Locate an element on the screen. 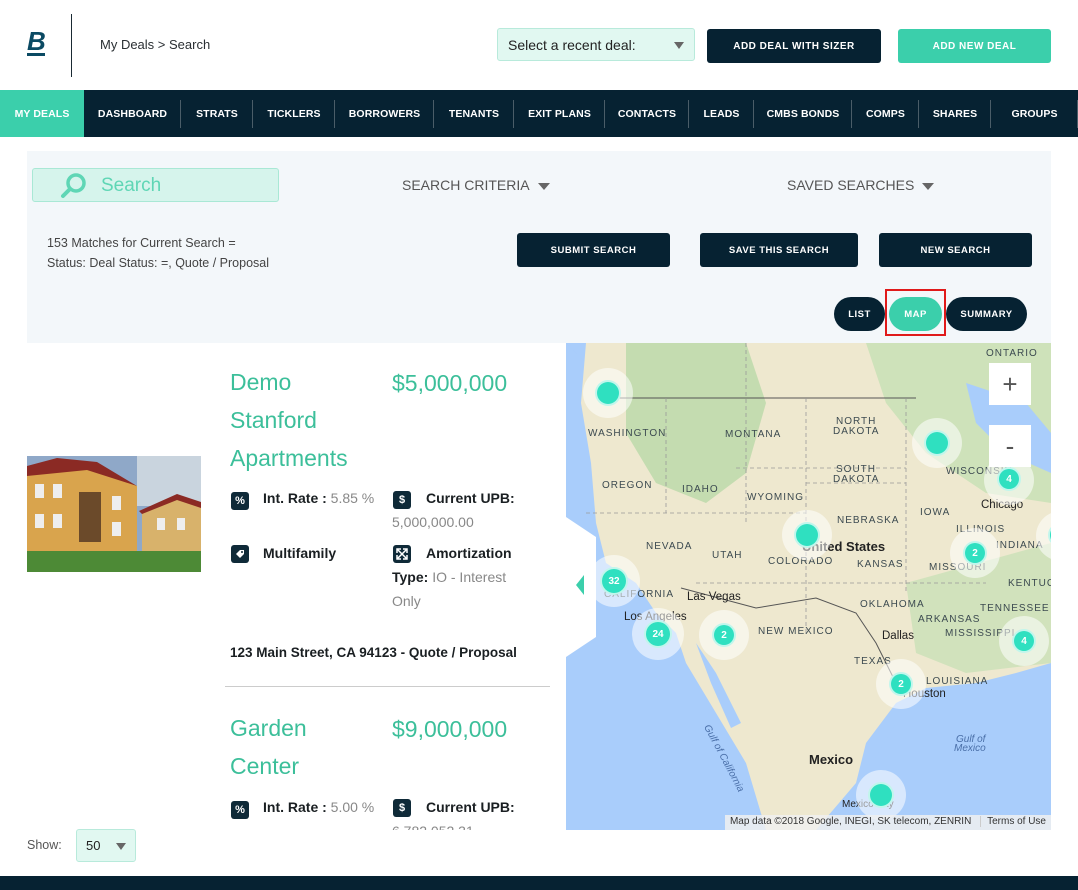  map-label-north-dakota-2: DAKOTA is located at coordinates (856, 431).